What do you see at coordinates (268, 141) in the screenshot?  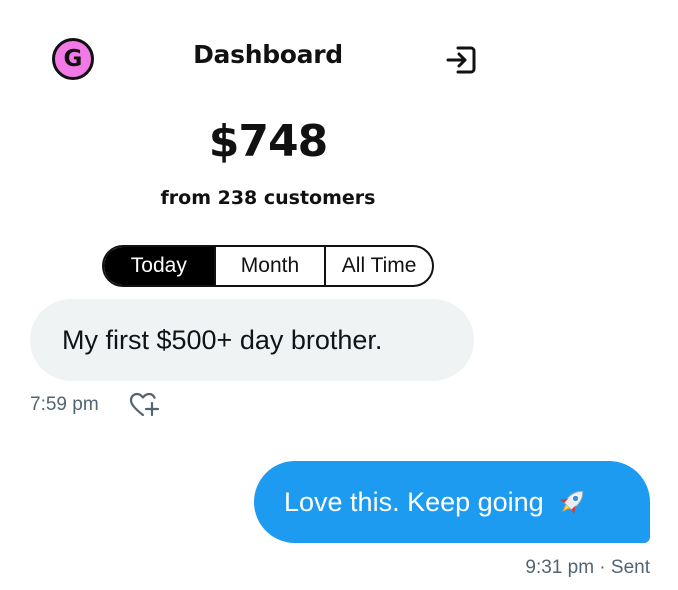 I see `revenue-amount: $748` at bounding box center [268, 141].